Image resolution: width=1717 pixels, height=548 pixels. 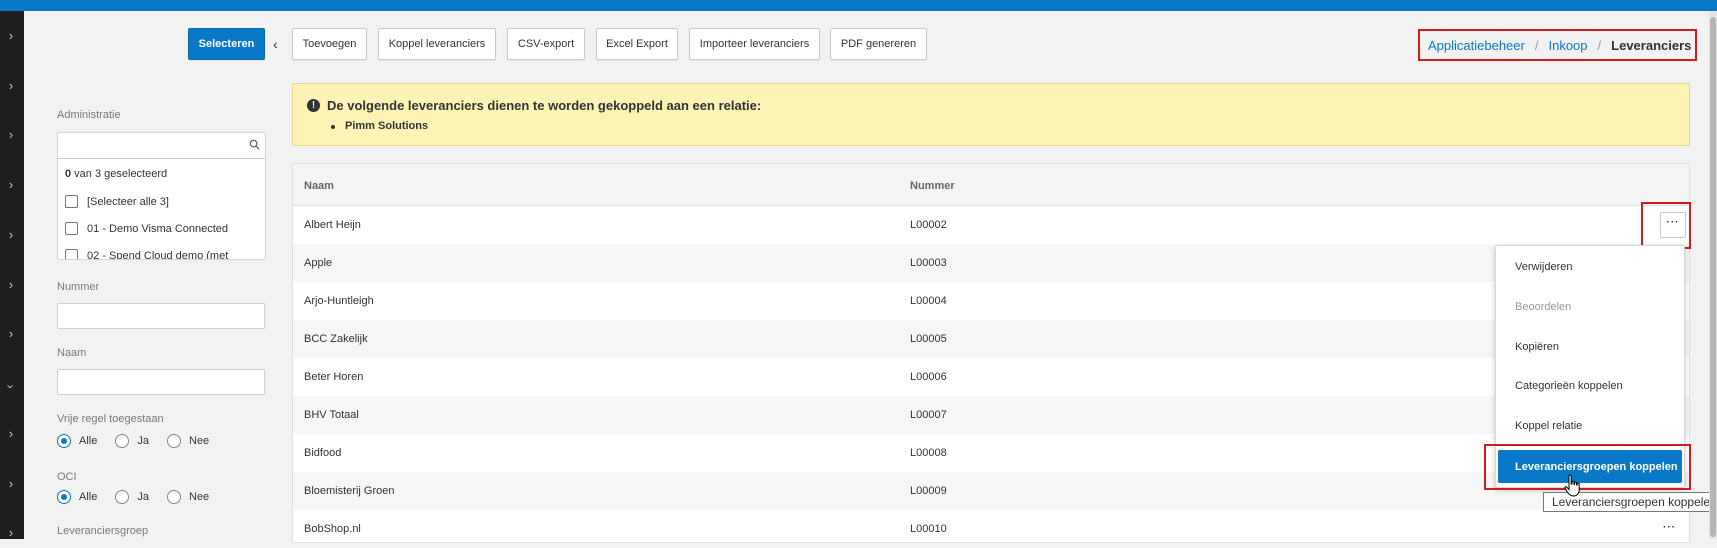 What do you see at coordinates (12, 275) in the screenshot?
I see `left-navigation-rail: › › › › › › › › › › ›` at bounding box center [12, 275].